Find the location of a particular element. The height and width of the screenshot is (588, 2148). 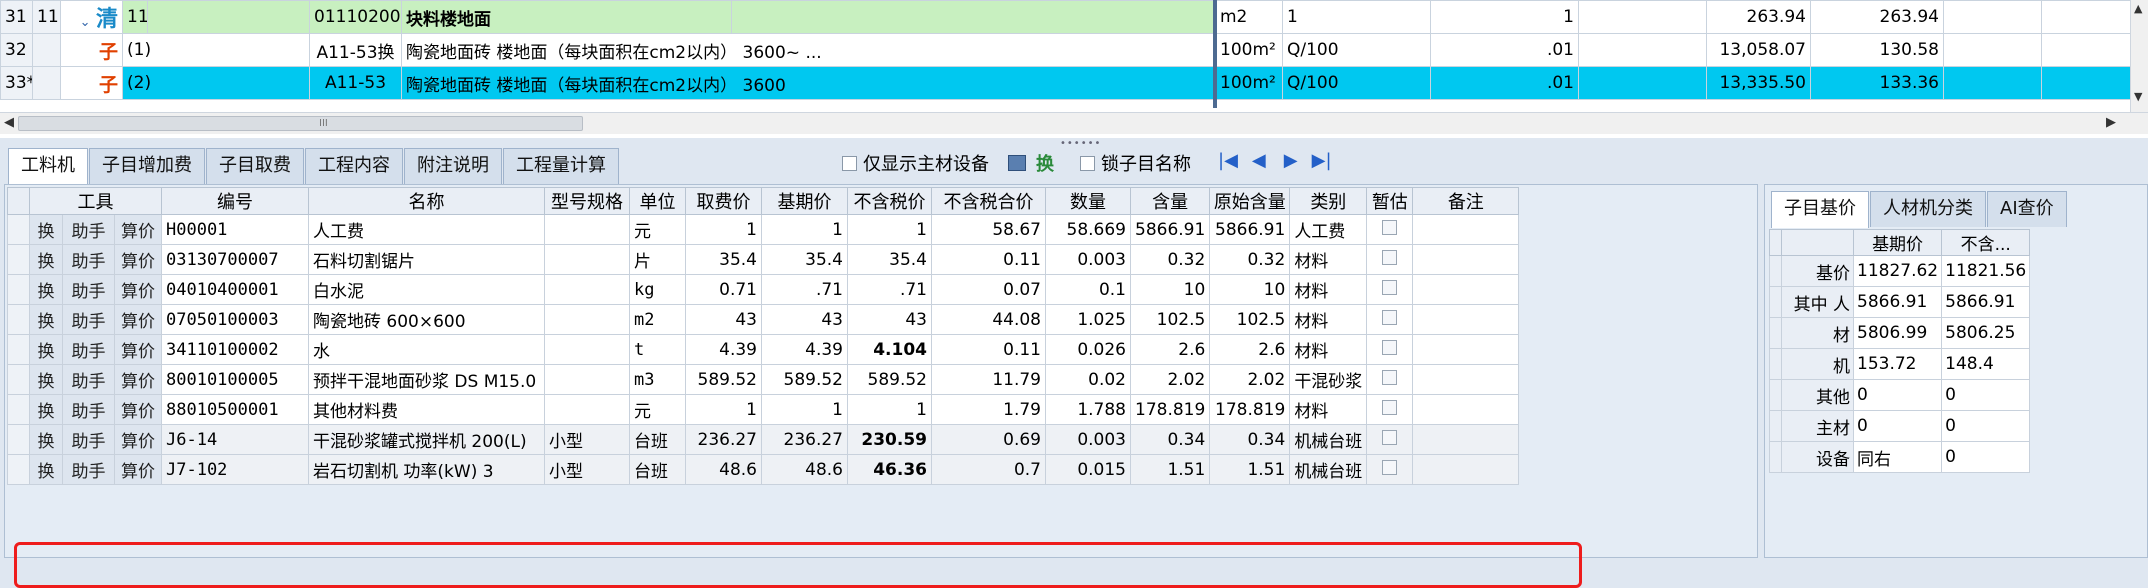

col-header-fee-price: 取费价 is located at coordinates (724, 201).